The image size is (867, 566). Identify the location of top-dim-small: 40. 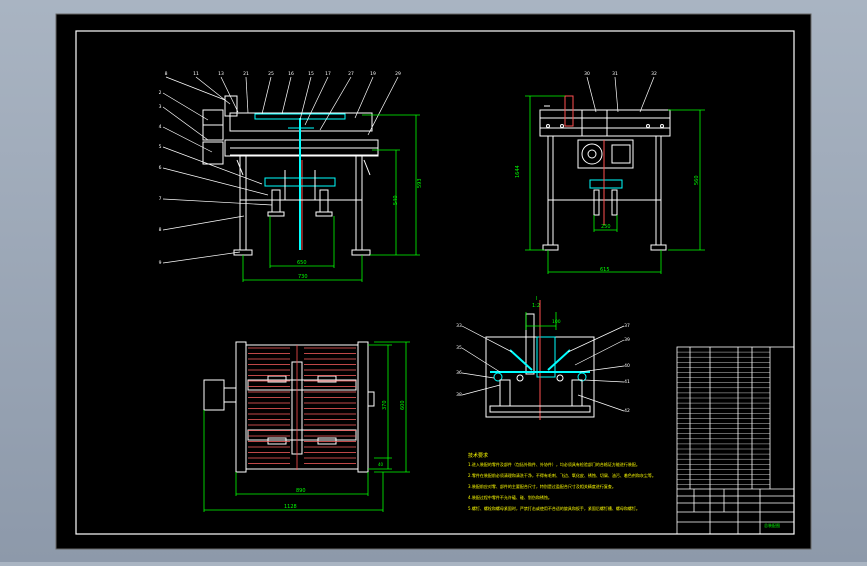
(381, 464).